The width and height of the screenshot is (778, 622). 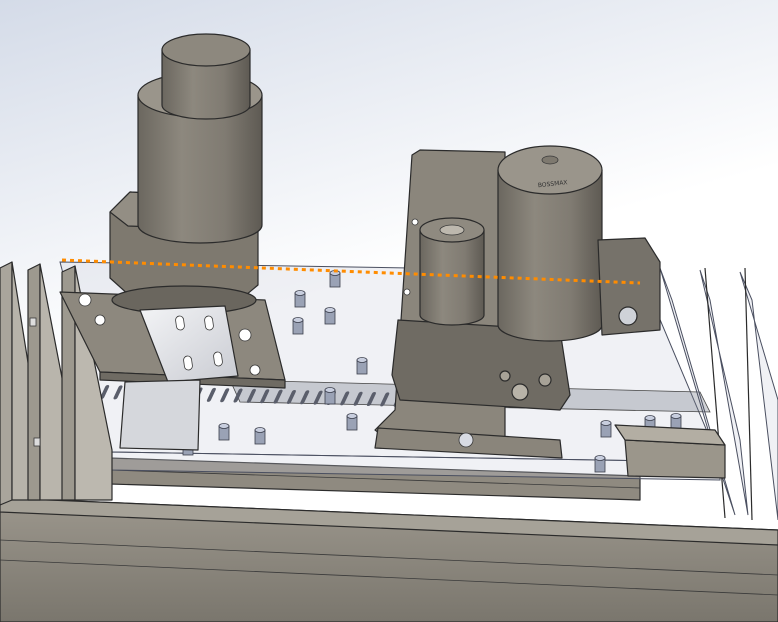 I want to click on right-clamp-block, so click(x=670, y=451).